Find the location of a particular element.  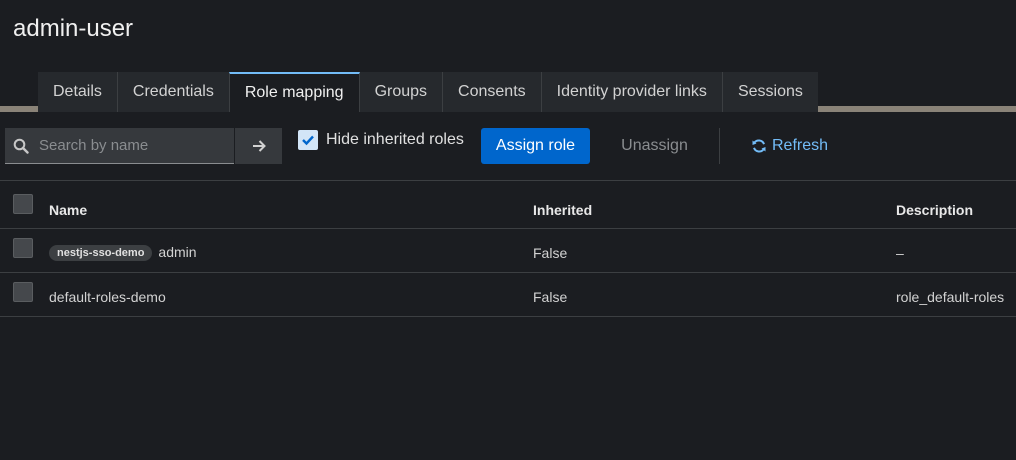

tab-role-mapping: Role mapping is located at coordinates (294, 92).